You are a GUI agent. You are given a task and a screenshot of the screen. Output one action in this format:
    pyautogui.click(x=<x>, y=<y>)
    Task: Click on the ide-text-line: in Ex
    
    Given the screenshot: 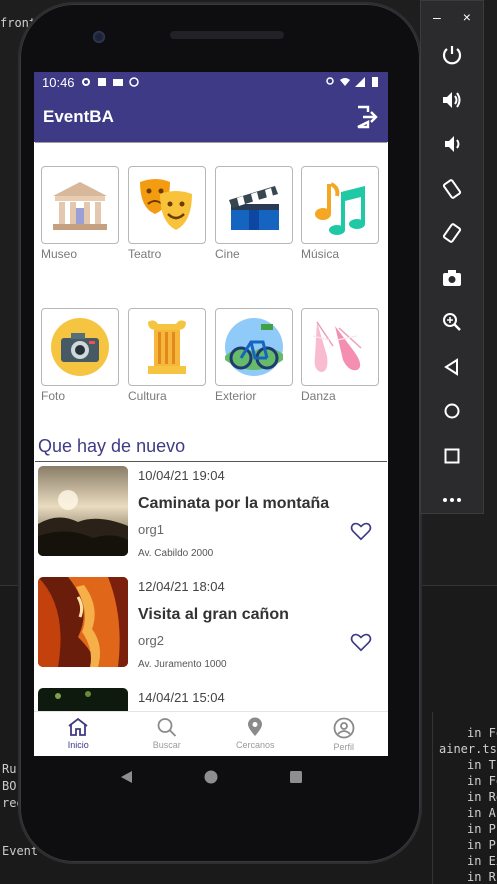 What is the action you would take?
    pyautogui.click(x=482, y=861)
    